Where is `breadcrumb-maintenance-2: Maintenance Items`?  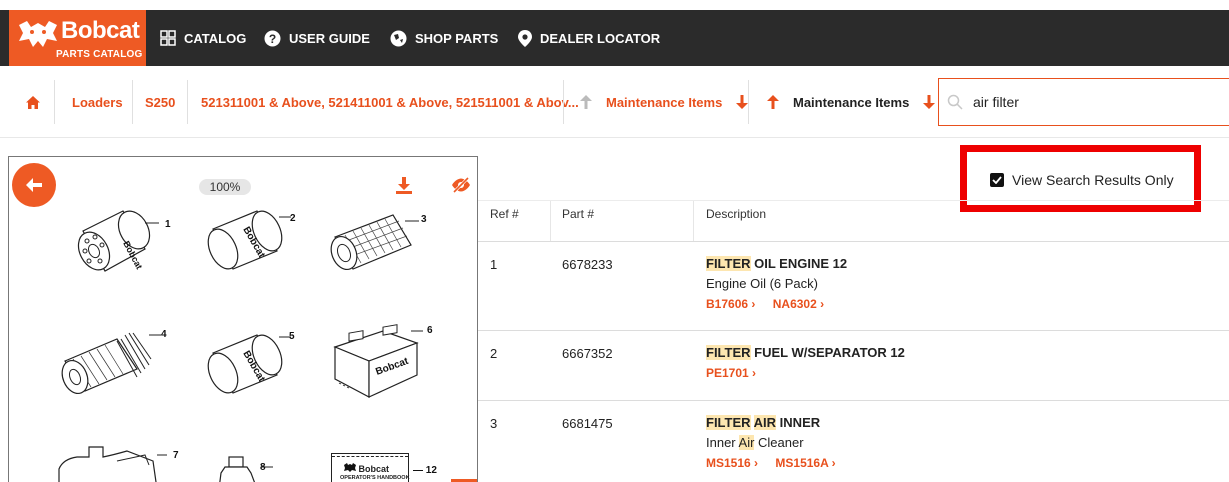
breadcrumb-maintenance-2: Maintenance Items is located at coordinates (851, 102).